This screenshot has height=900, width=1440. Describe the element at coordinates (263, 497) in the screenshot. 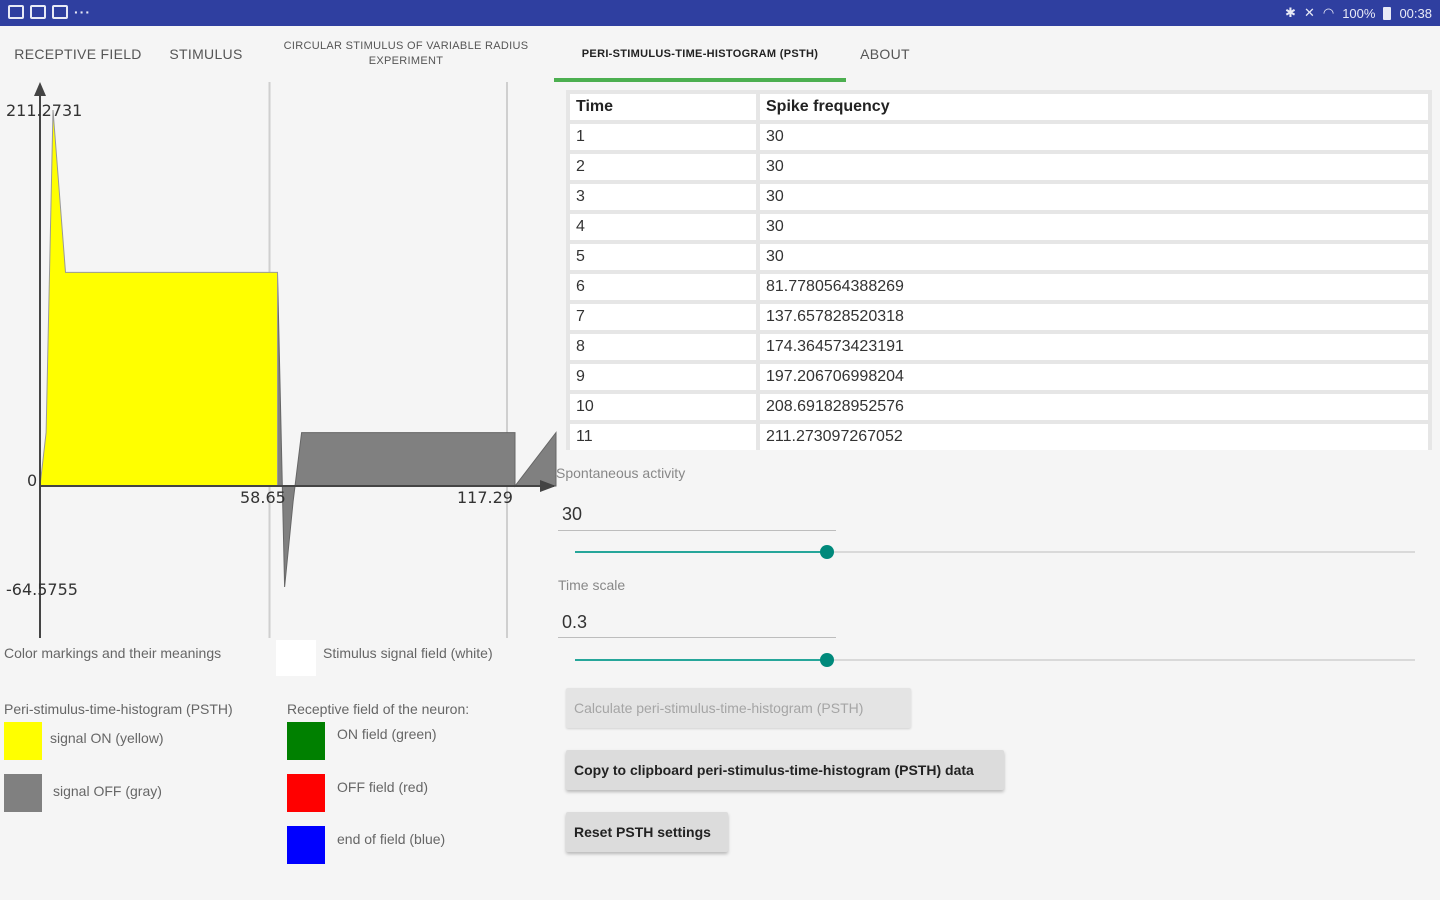

I see `x-tick-label: 58.65` at that location.